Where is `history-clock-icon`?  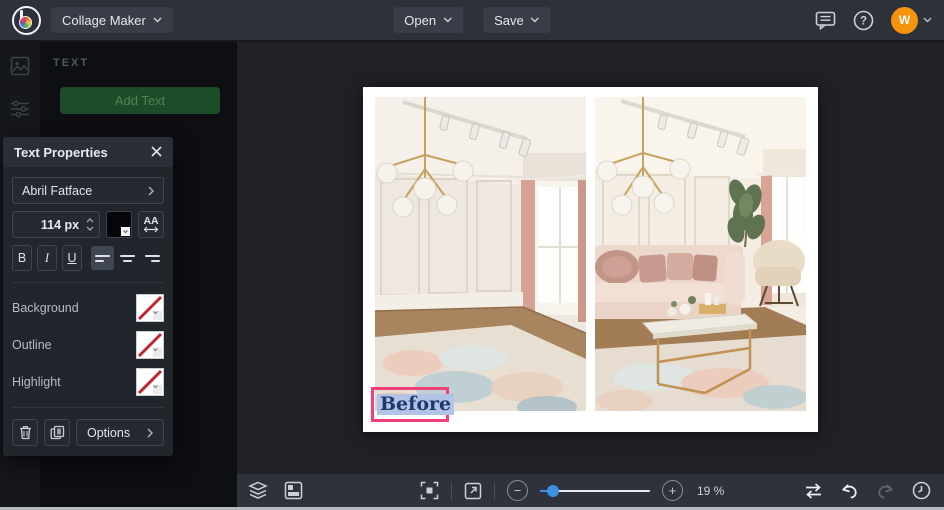 history-clock-icon is located at coordinates (921, 490).